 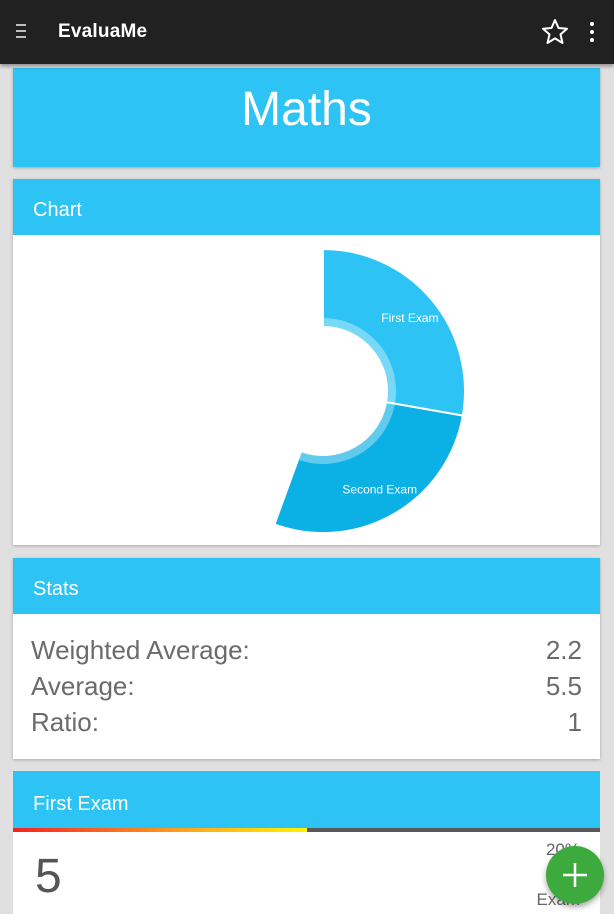 What do you see at coordinates (103, 31) in the screenshot?
I see `app-title: EvaluaMe` at bounding box center [103, 31].